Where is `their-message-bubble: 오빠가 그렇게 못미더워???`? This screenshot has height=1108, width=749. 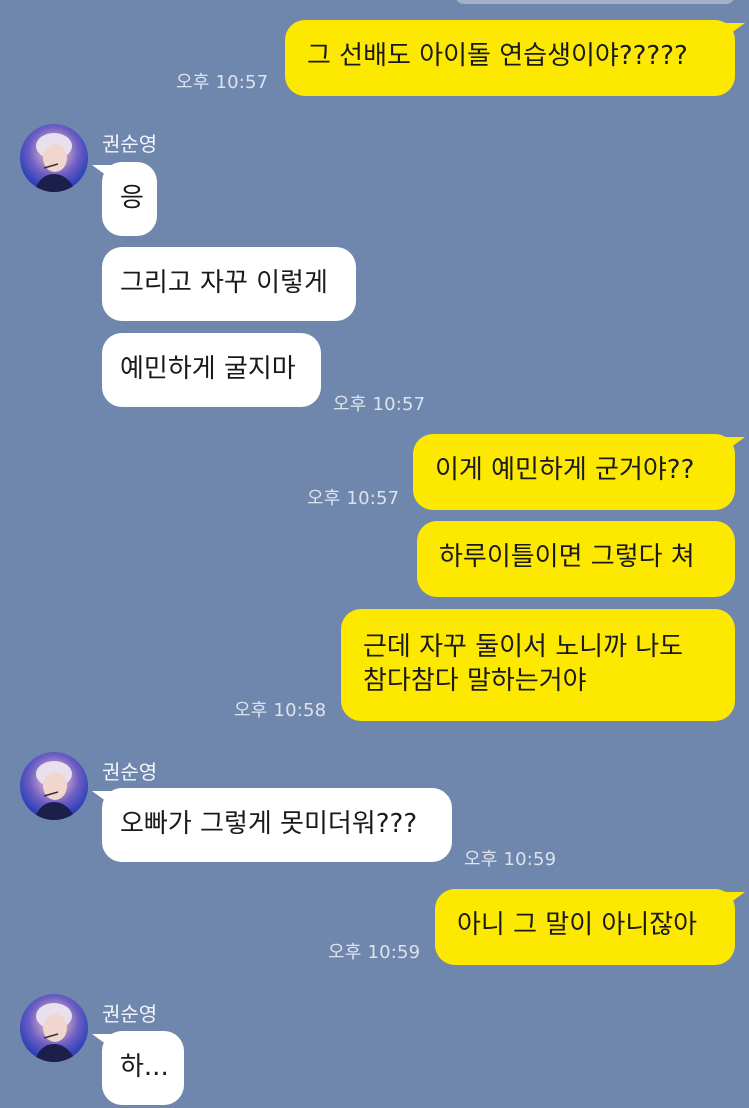
their-message-bubble: 오빠가 그렇게 못미더워??? is located at coordinates (272, 825).